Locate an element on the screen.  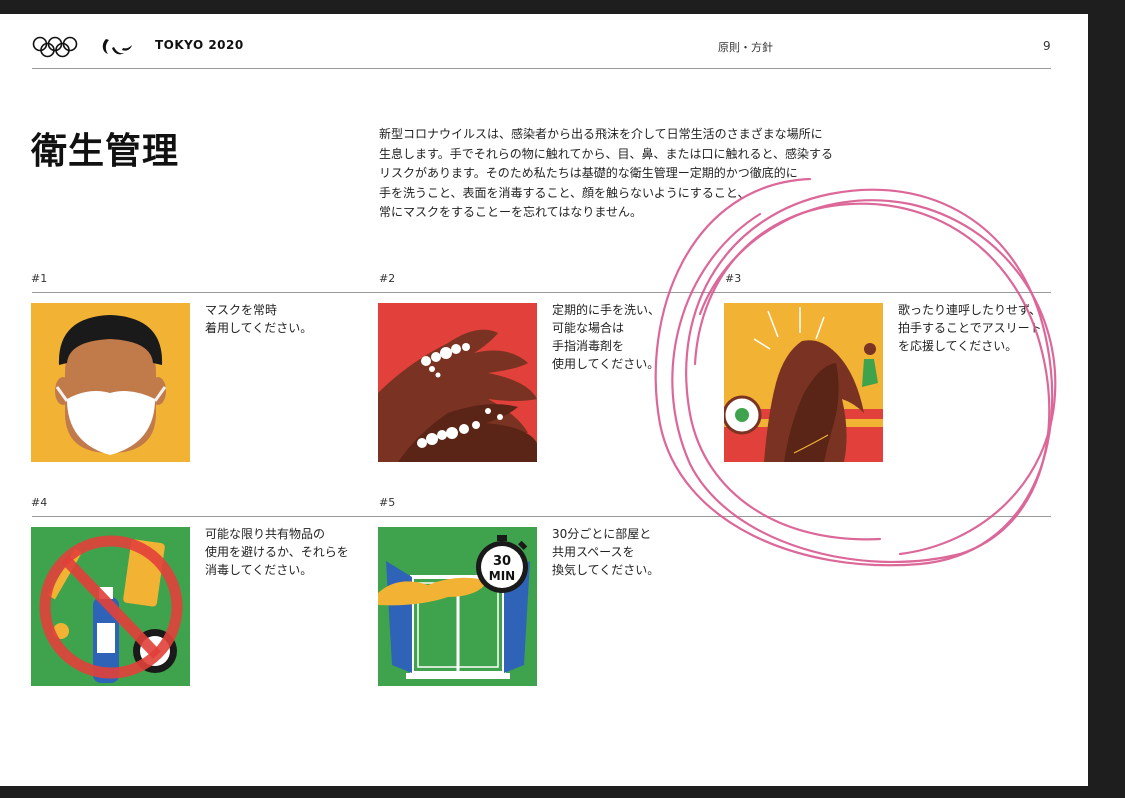
page-number: 9 is located at coordinates (1047, 46).